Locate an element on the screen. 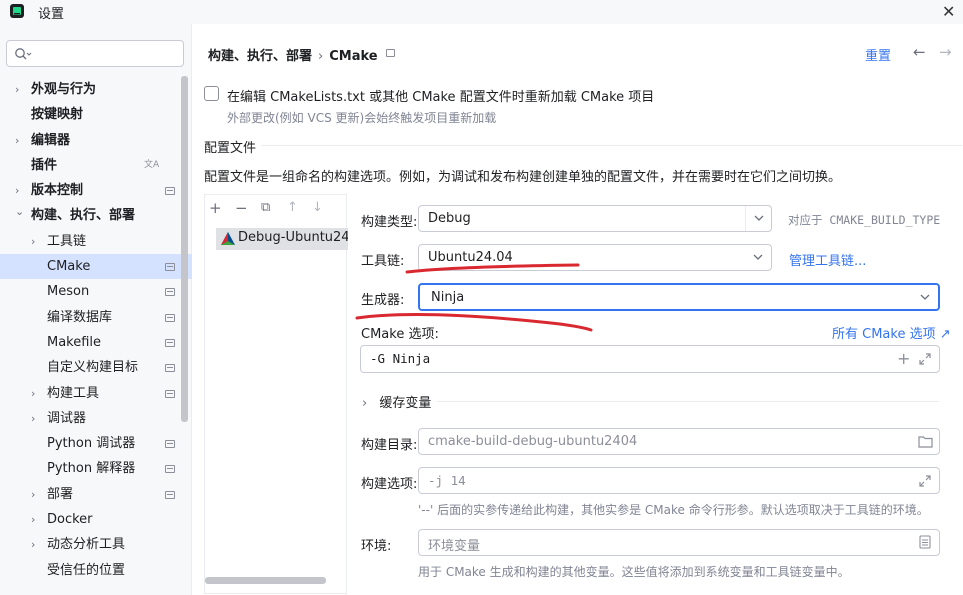  cmake-options-input: -G Ninja + is located at coordinates (650, 359).